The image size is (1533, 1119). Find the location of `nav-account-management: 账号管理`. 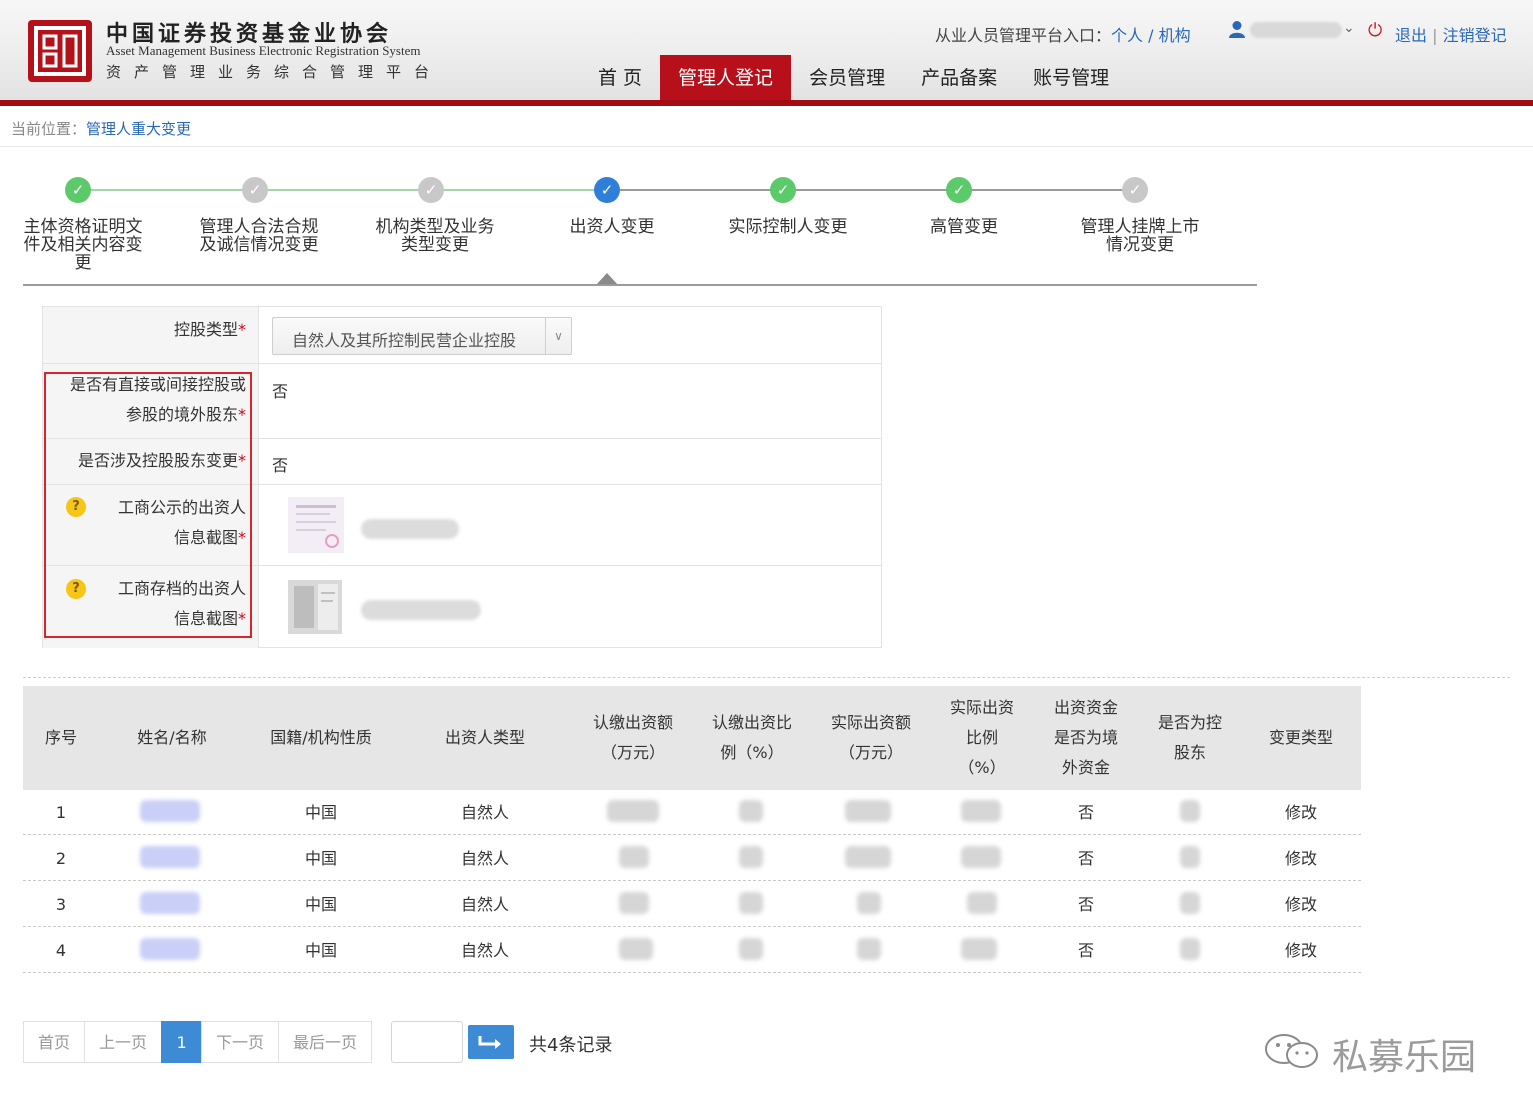

nav-account-management: 账号管理 is located at coordinates (1071, 77).